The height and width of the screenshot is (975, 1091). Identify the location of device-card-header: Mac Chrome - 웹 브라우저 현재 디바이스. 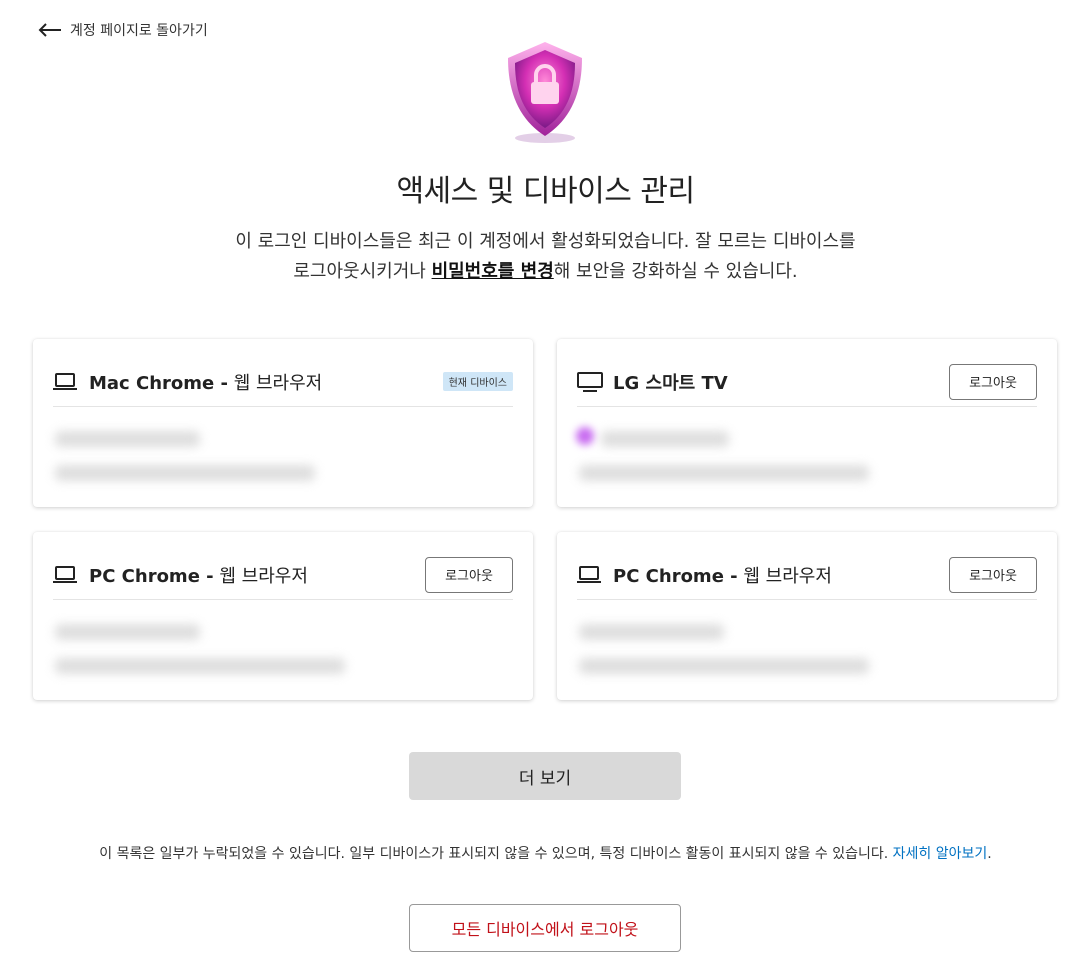
(283, 382).